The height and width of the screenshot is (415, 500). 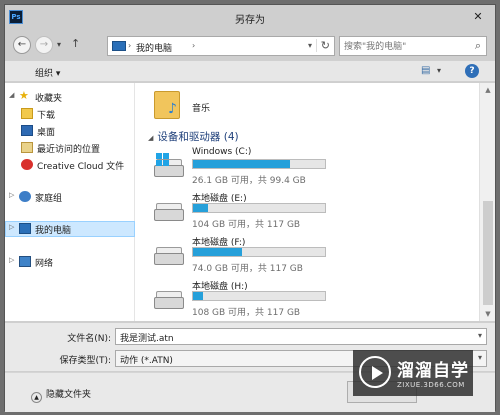 What do you see at coordinates (198, 137) in the screenshot?
I see `section-title: 设备和驱动器 (4)` at bounding box center [198, 137].